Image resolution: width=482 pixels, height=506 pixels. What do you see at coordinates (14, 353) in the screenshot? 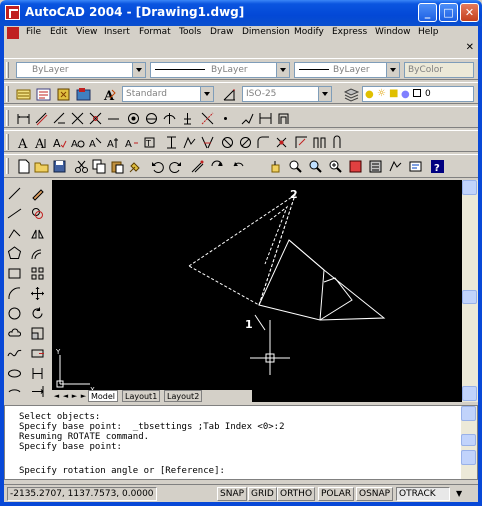
I see `spline-icon` at bounding box center [14, 353].